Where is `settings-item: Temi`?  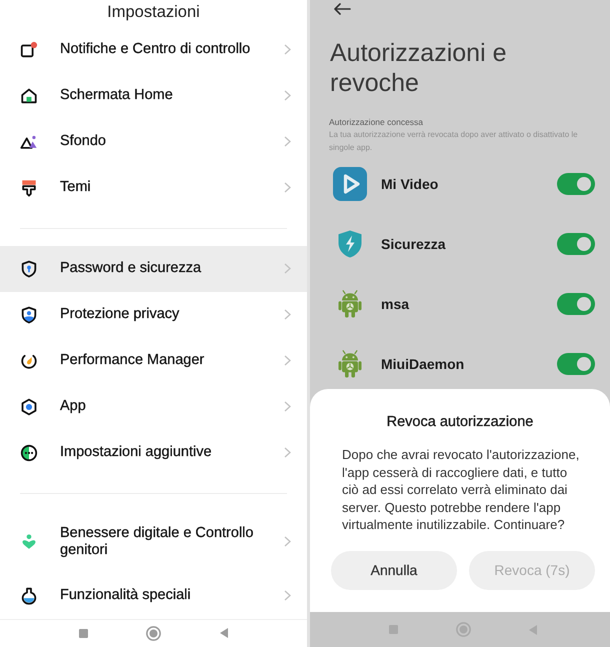 settings-item: Temi is located at coordinates (153, 187).